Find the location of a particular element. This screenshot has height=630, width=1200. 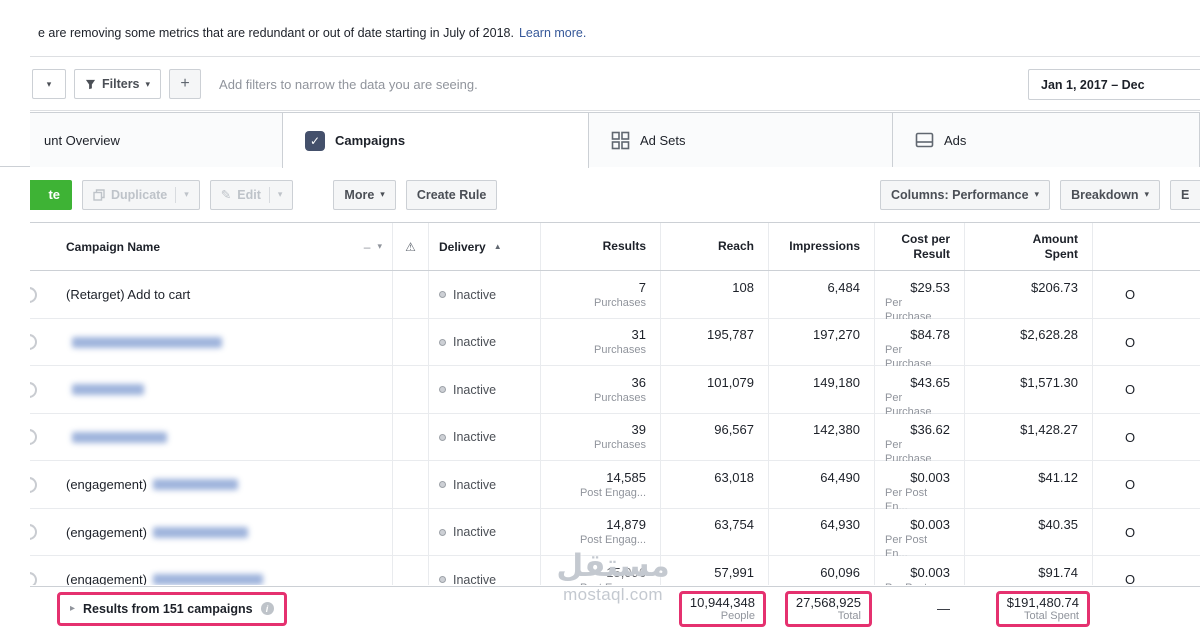

cost-per-result-cell: $36.62 Per Purchase is located at coordinates (919, 437).